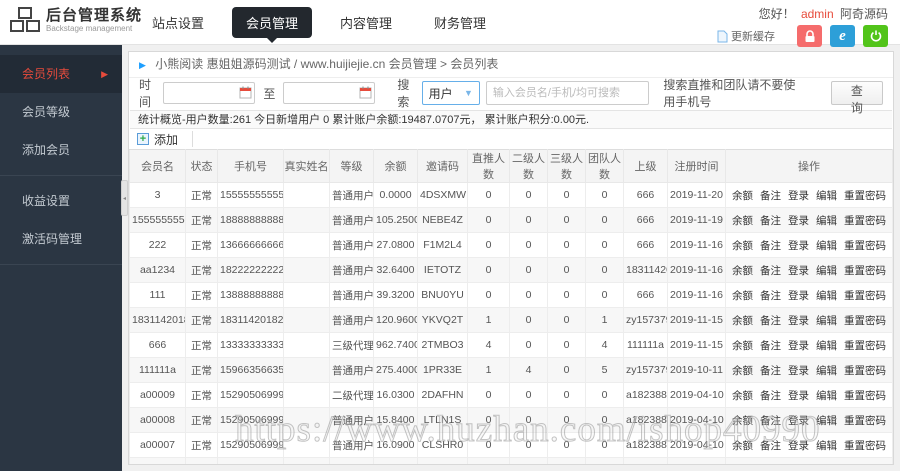 Image resolution: width=900 pixels, height=471 pixels. Describe the element at coordinates (645, 295) in the screenshot. I see `table-cell: 666` at that location.